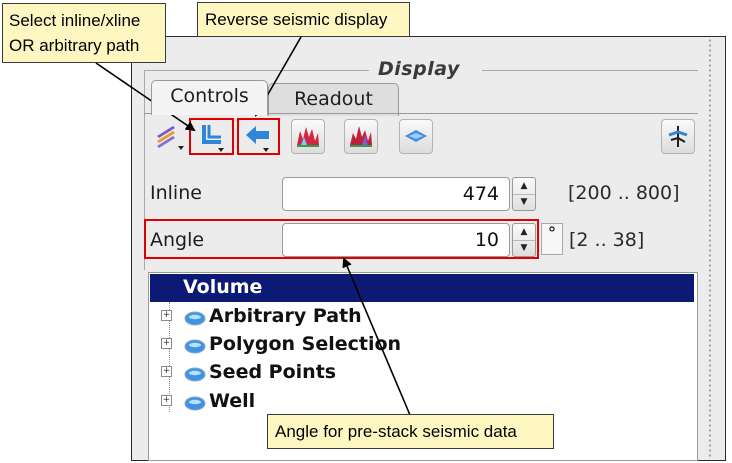 This screenshot has height=463, width=732. I want to click on tab-controls: Controls, so click(209, 97).